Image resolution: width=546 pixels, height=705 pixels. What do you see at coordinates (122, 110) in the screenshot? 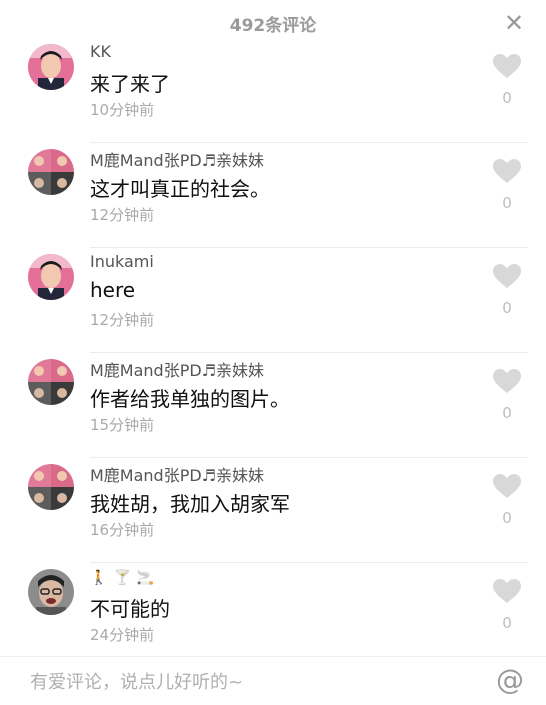
I see `comment-time: 10分钟前` at bounding box center [122, 110].